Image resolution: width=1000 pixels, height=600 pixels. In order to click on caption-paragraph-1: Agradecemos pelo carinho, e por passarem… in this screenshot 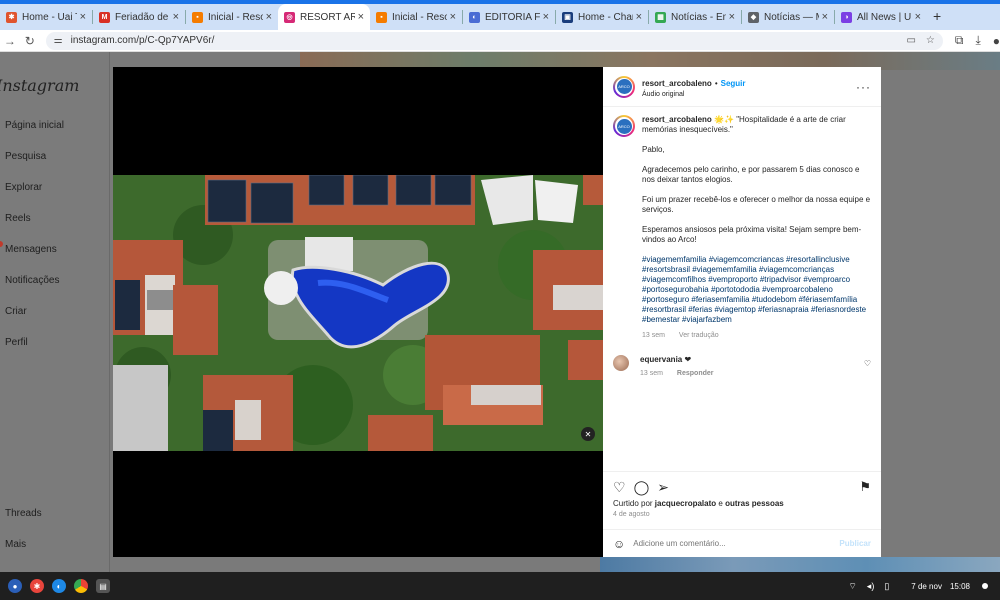, I will do `click(751, 174)`.